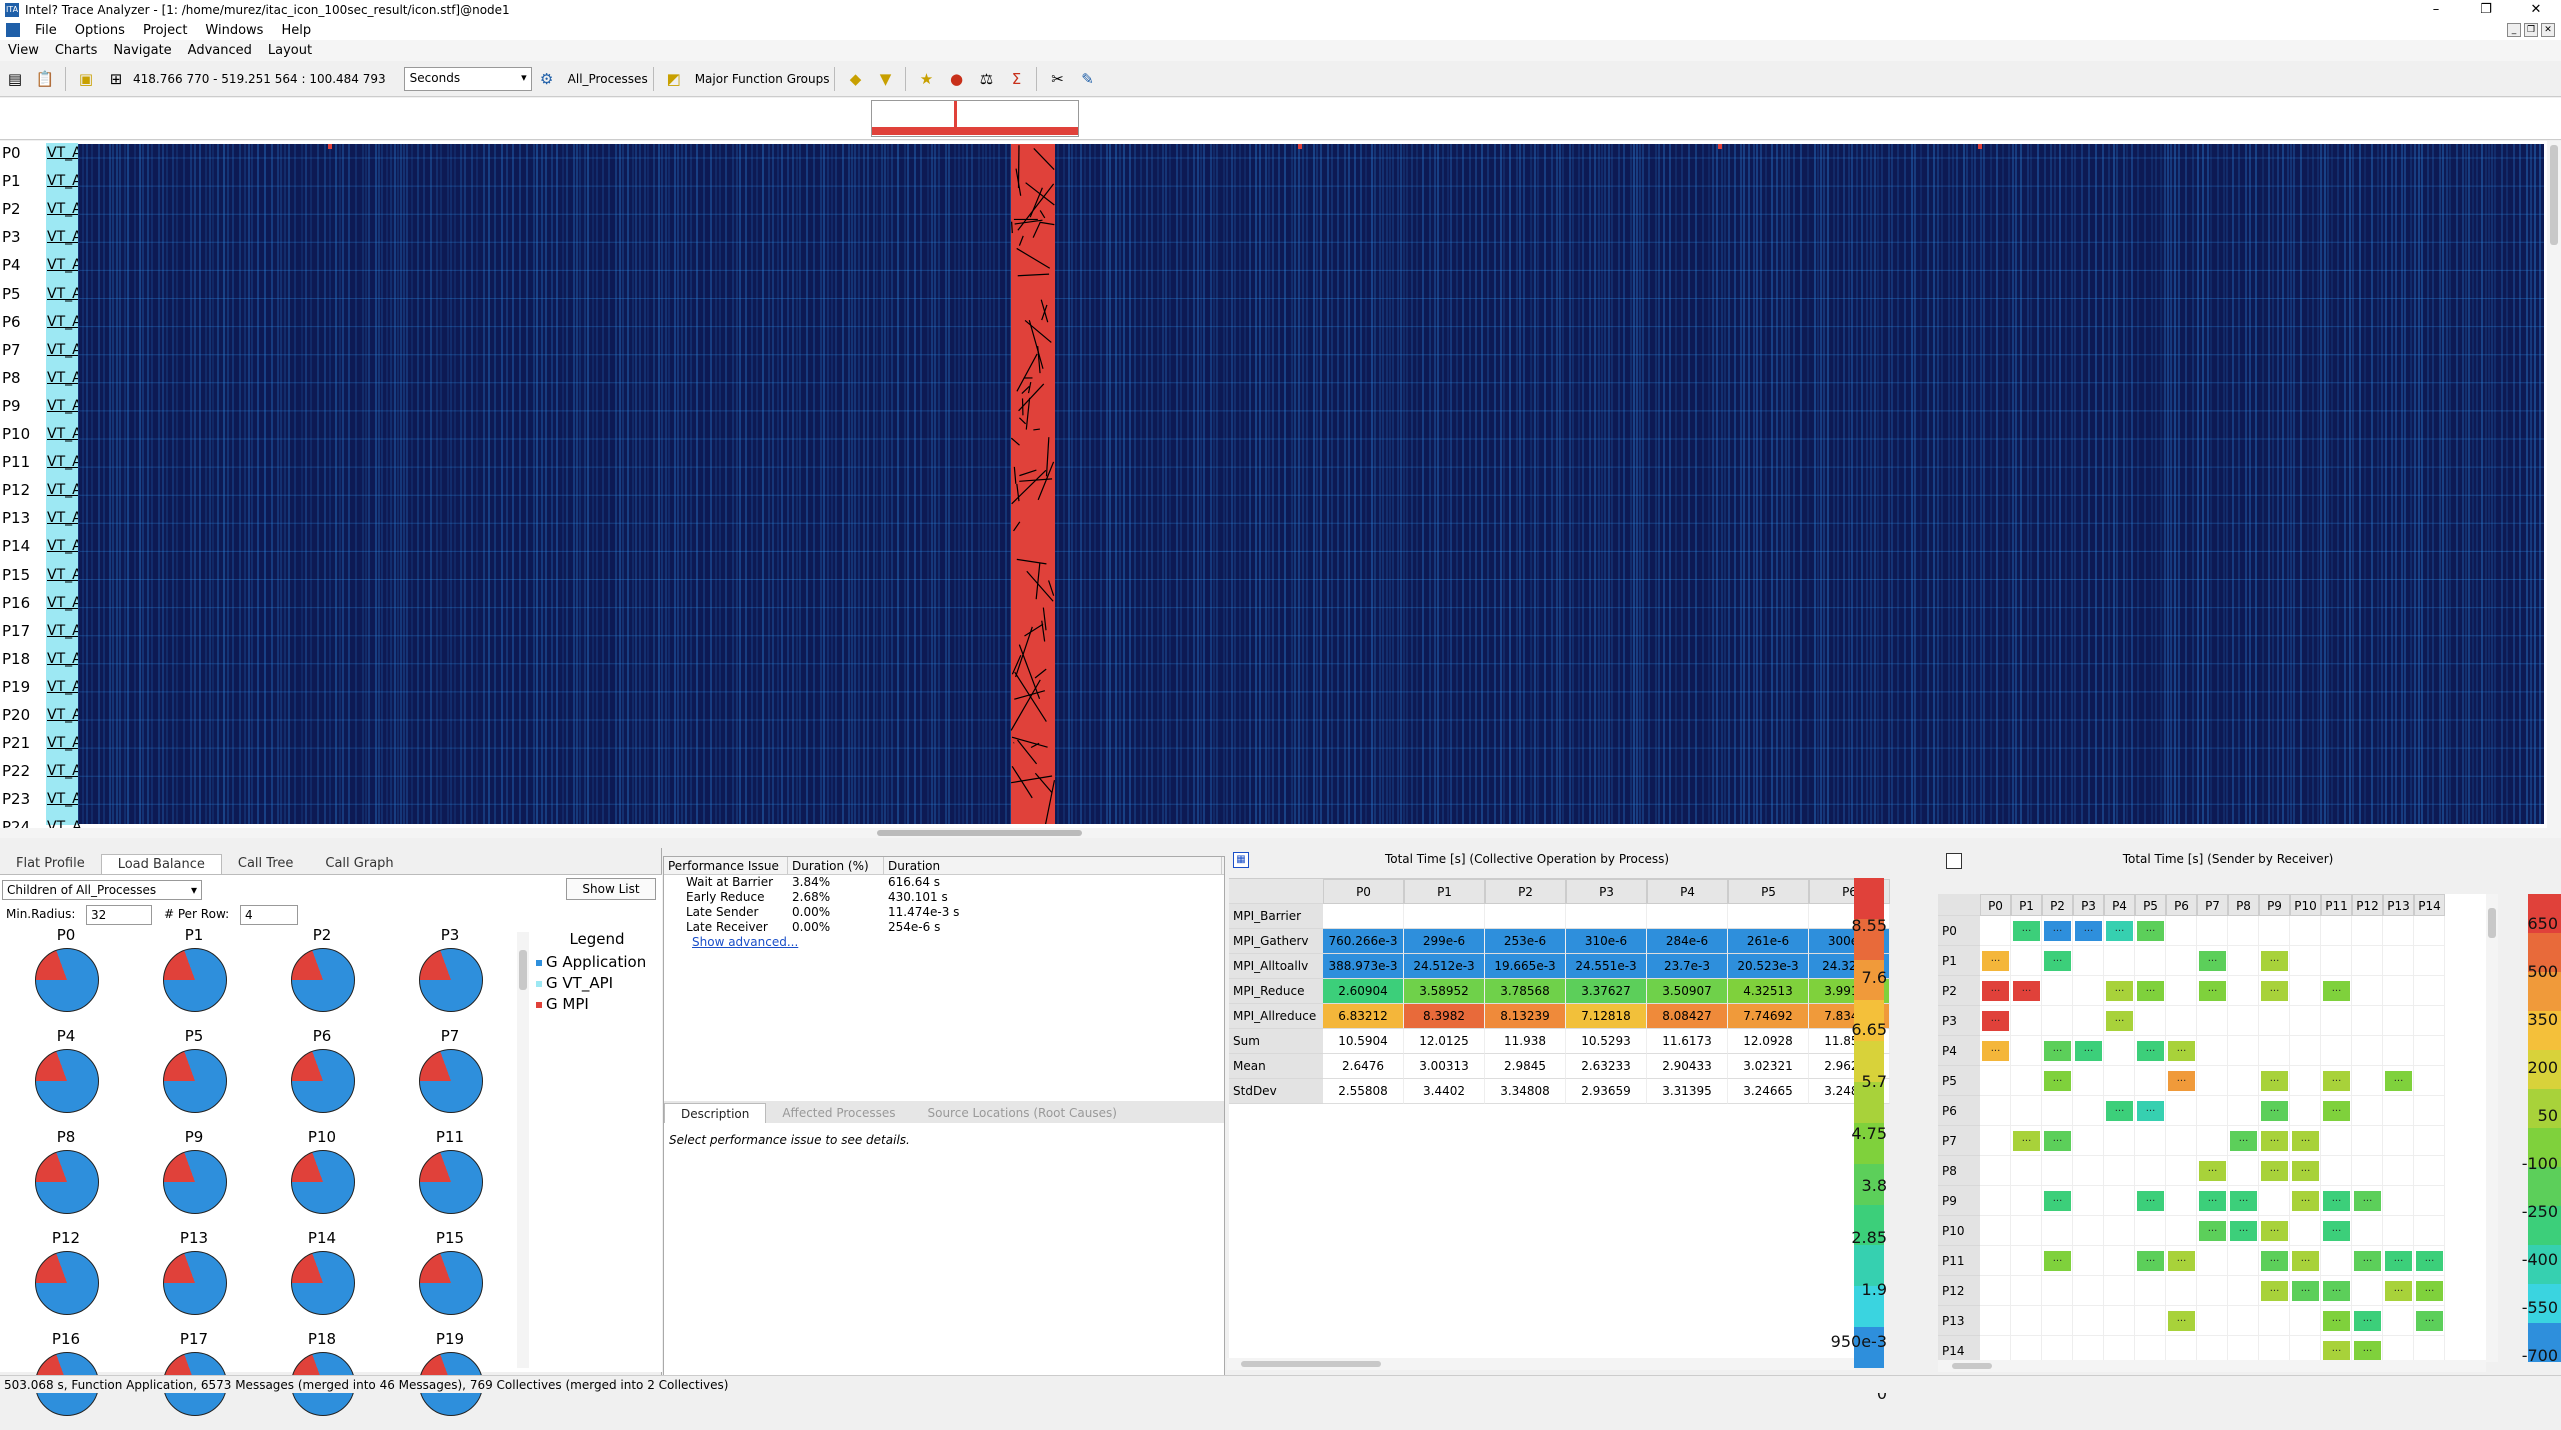 The width and height of the screenshot is (2561, 1430). I want to click on menu-help: Help, so click(296, 30).